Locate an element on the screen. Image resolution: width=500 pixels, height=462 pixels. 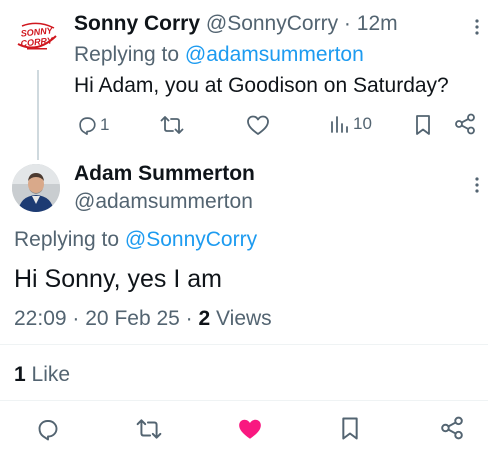
avatar-sonny-corry: SONNY CORRY is located at coordinates (37, 37).